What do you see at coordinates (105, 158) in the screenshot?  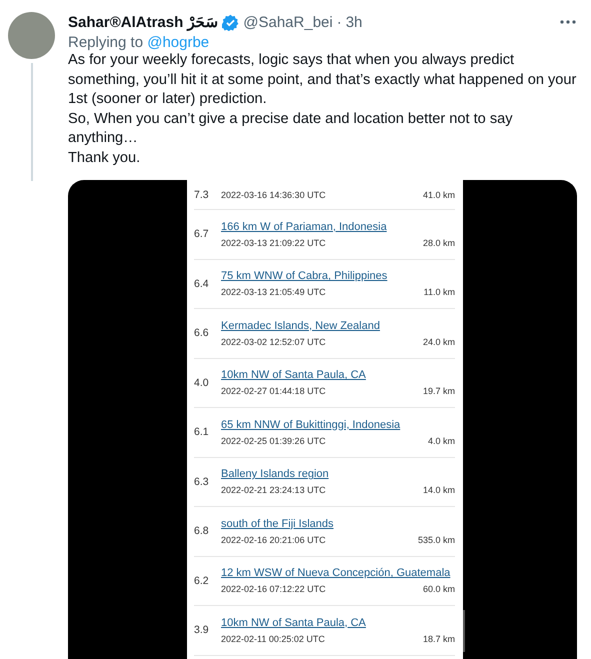 I see `tweet-text: Thank you.` at bounding box center [105, 158].